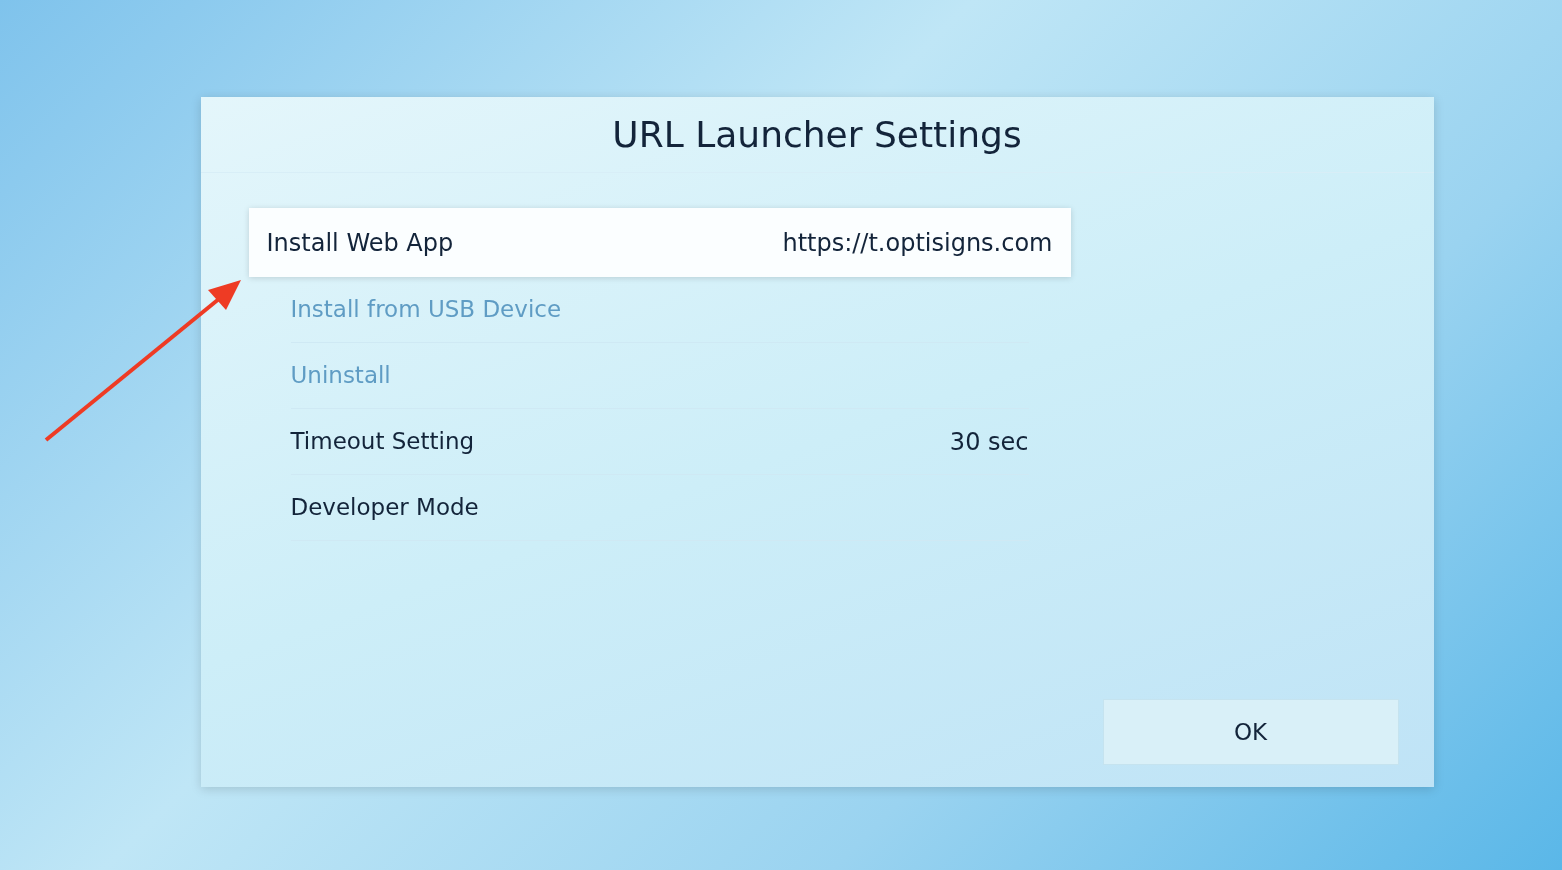 This screenshot has width=1562, height=870. Describe the element at coordinates (989, 442) in the screenshot. I see `setting-value: 30 sec` at that location.